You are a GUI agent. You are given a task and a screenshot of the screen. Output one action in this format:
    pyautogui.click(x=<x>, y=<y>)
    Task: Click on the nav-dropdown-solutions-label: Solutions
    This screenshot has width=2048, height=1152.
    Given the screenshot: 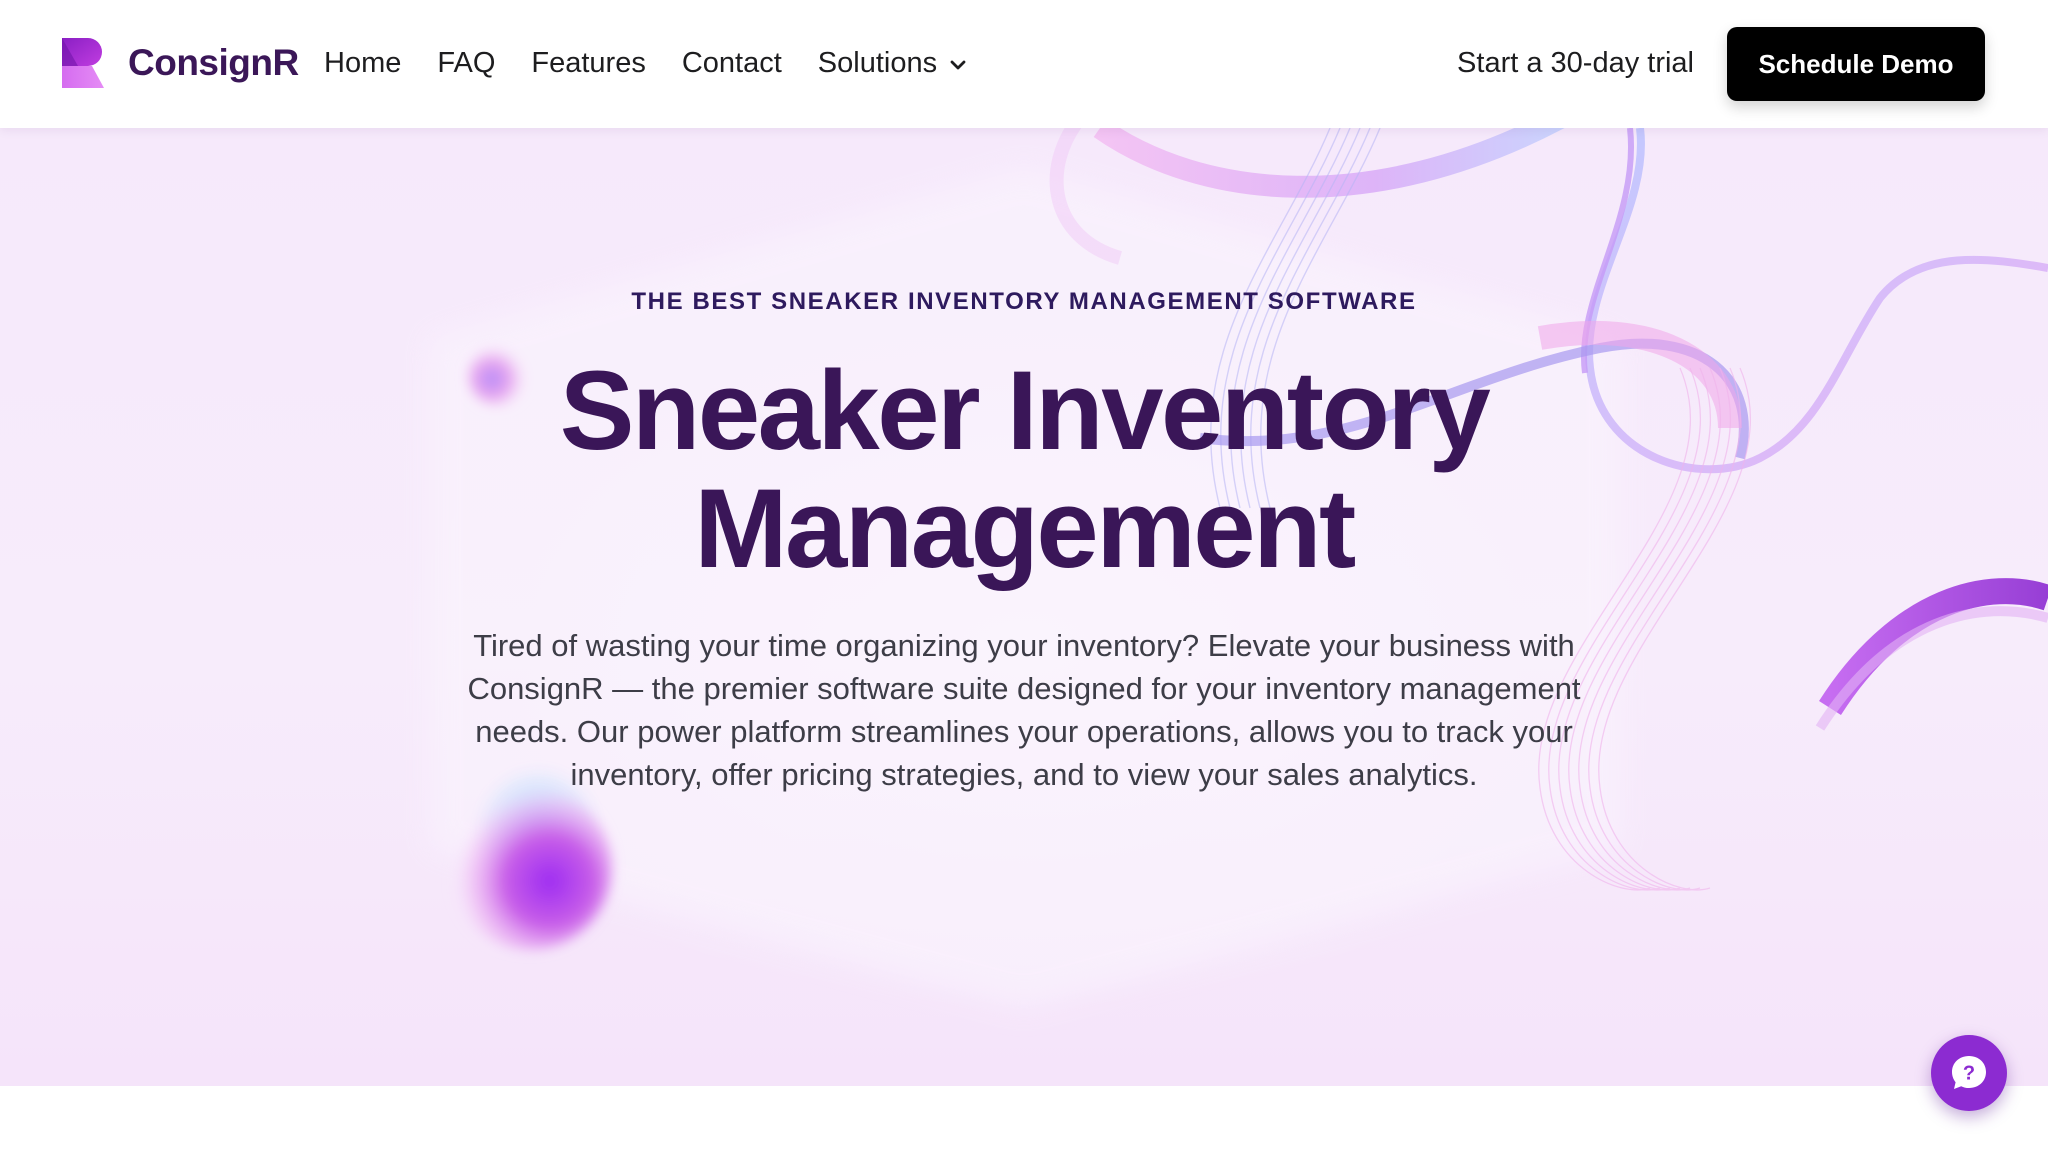 What is the action you would take?
    pyautogui.click(x=877, y=63)
    